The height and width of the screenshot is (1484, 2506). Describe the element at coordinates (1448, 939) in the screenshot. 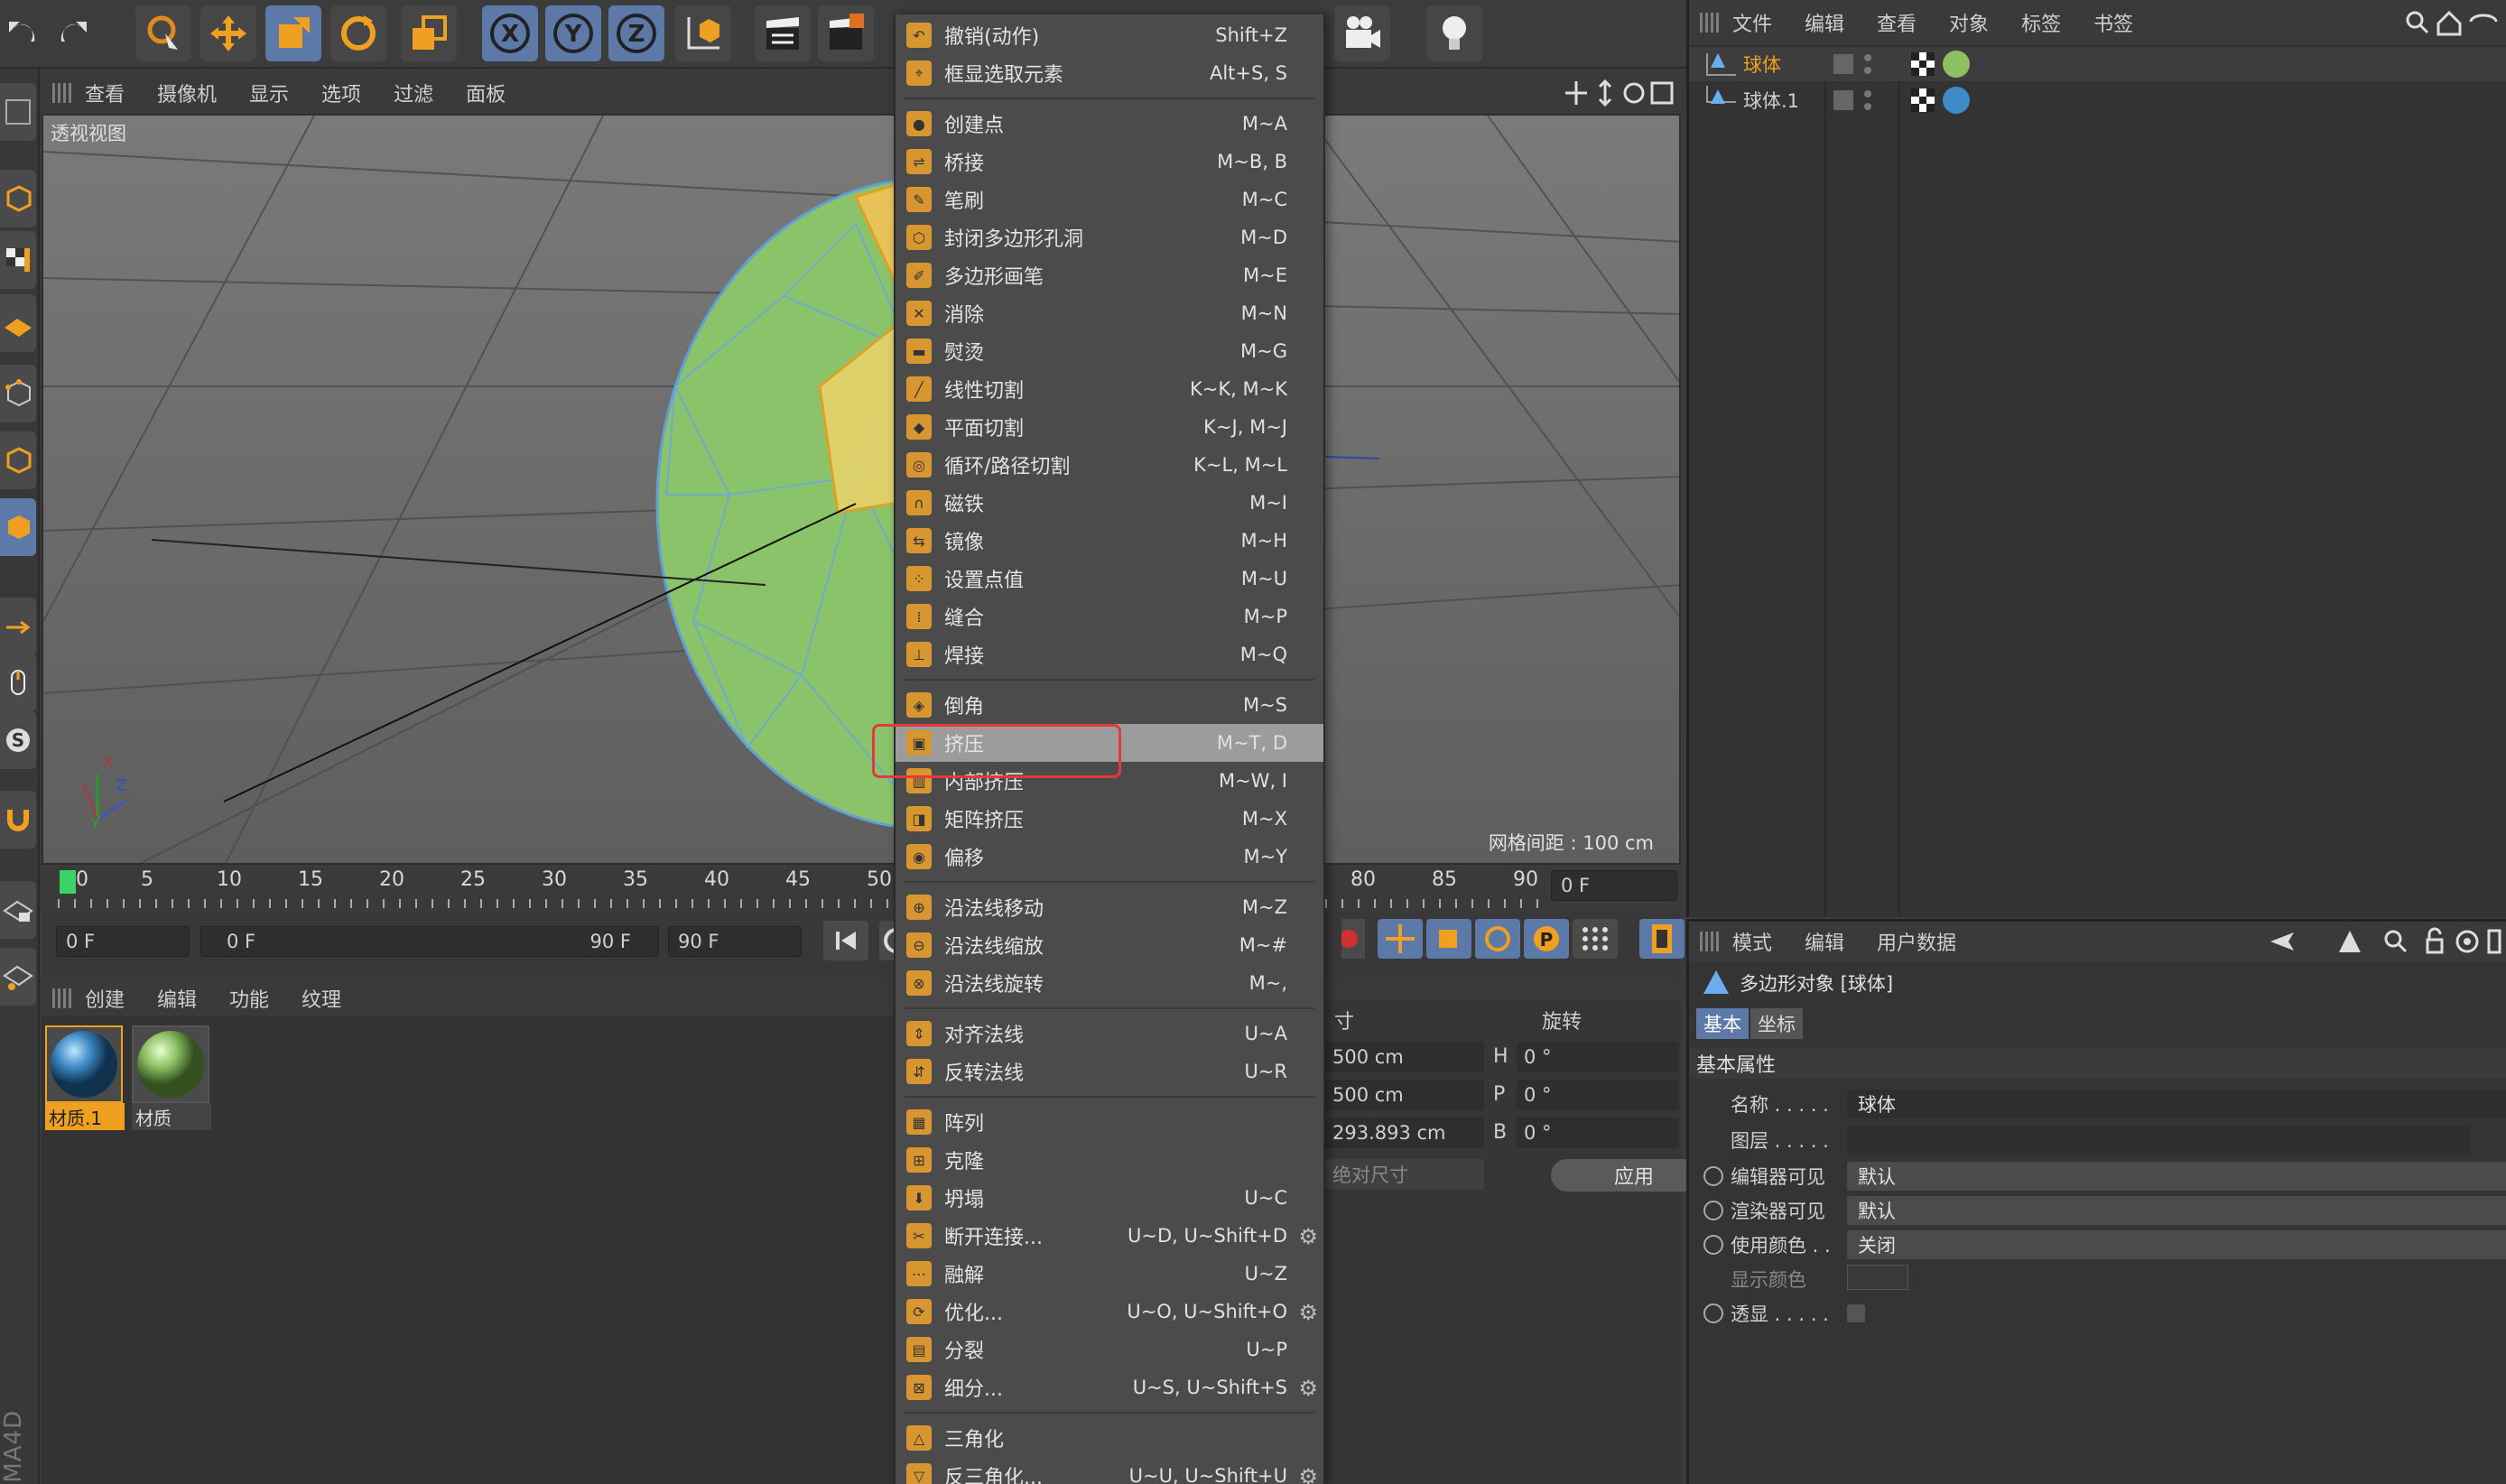

I see `key-scale-button` at that location.